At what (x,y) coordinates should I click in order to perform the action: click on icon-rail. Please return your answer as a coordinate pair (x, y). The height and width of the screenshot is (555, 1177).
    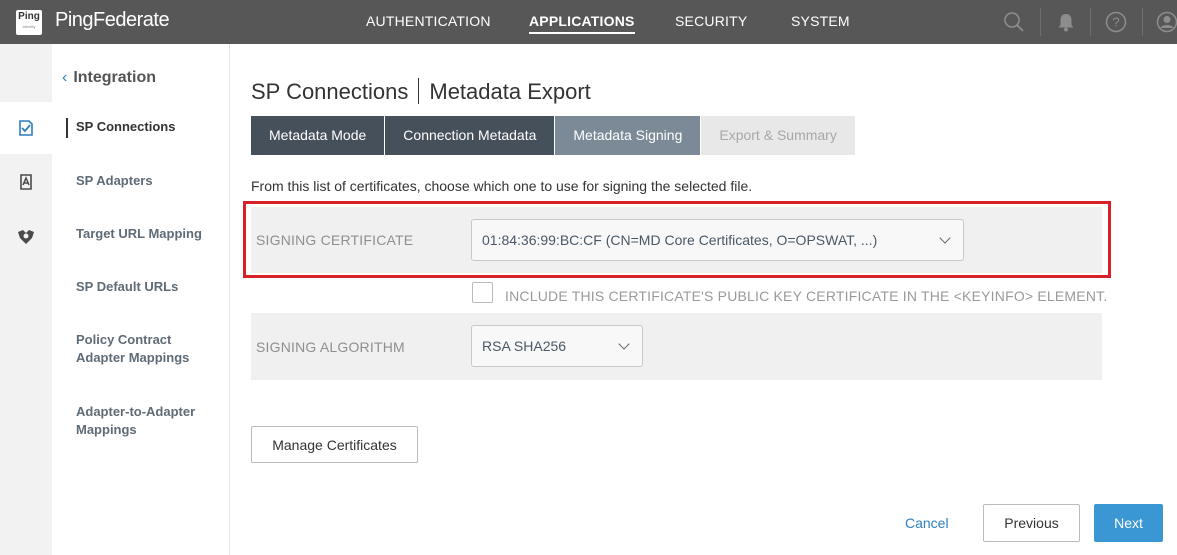
    Looking at the image, I should click on (26, 299).